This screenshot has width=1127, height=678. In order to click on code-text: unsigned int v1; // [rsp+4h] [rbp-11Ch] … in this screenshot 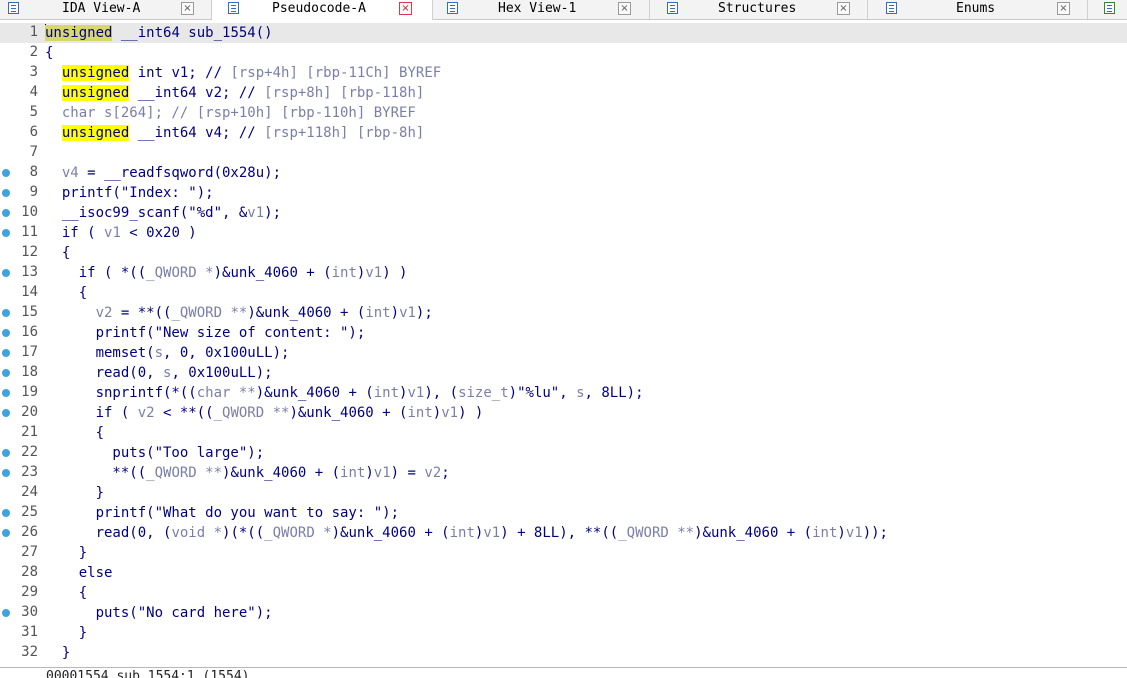, I will do `click(243, 73)`.